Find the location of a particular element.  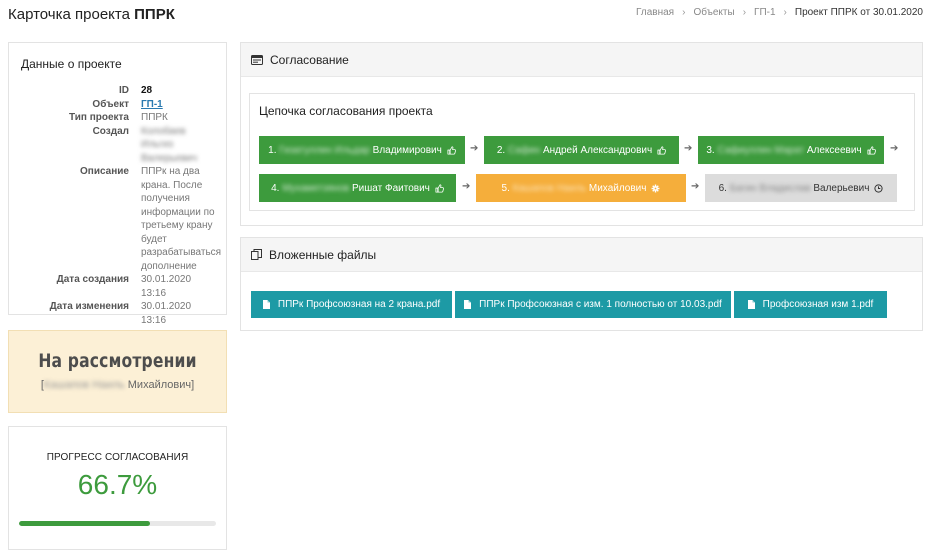

step-name-blurred: Багин Владислав is located at coordinates (770, 188).